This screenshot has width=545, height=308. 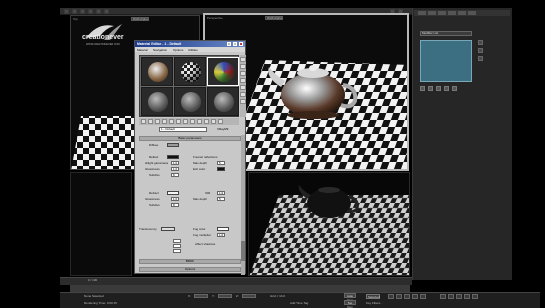 I want to click on go-to-parent-icon, so click(x=213, y=121).